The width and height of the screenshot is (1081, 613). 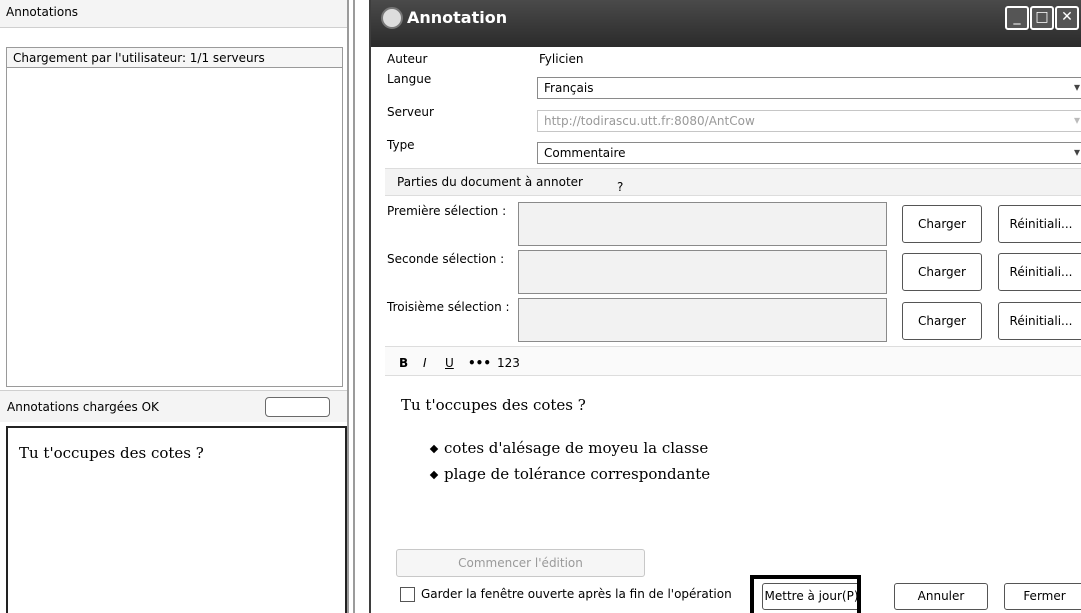 What do you see at coordinates (425, 363) in the screenshot?
I see `italic-button: I` at bounding box center [425, 363].